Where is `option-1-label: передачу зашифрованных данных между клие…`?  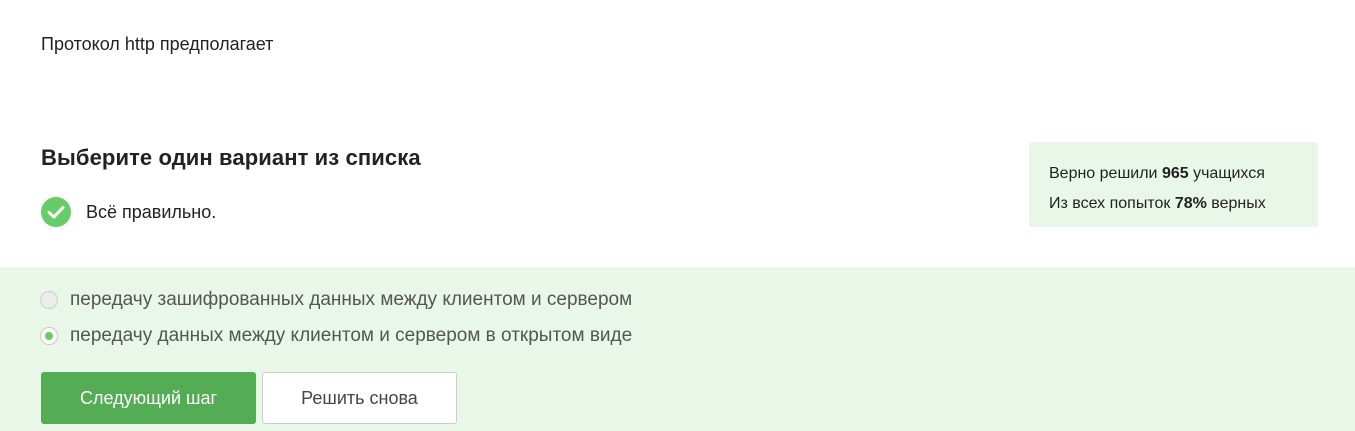
option-1-label: передачу зашифрованных данных между клие… is located at coordinates (351, 299).